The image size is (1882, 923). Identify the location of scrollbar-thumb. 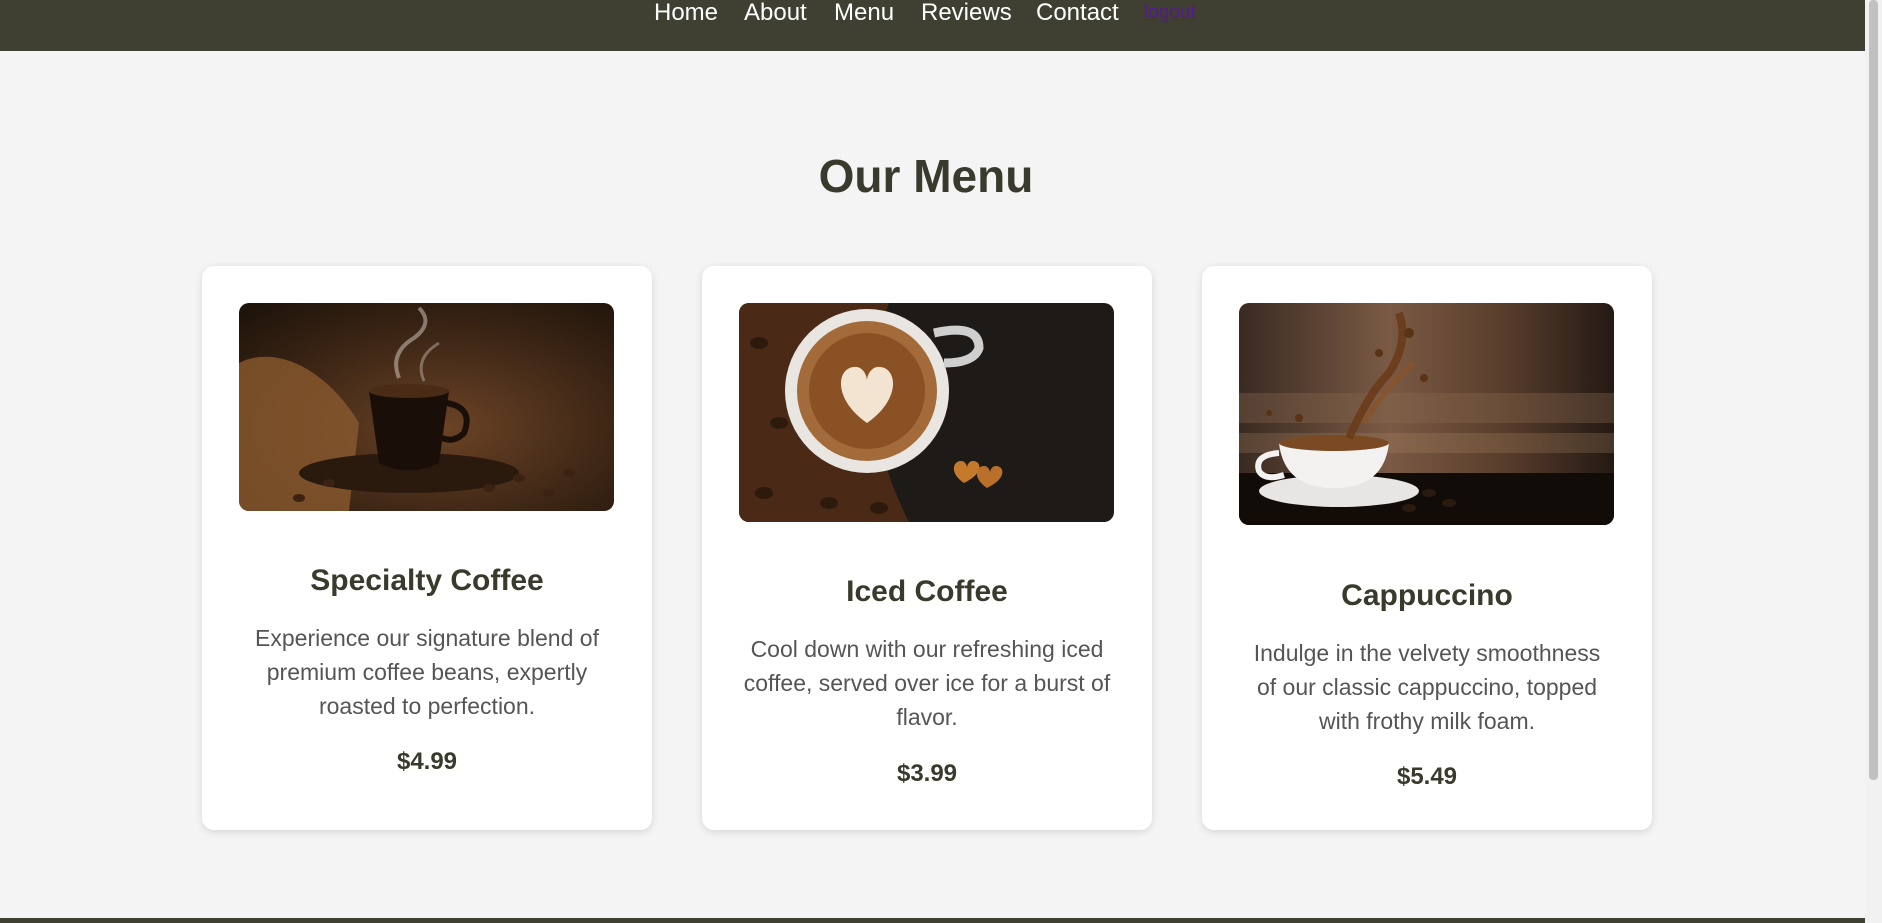
(1873, 390).